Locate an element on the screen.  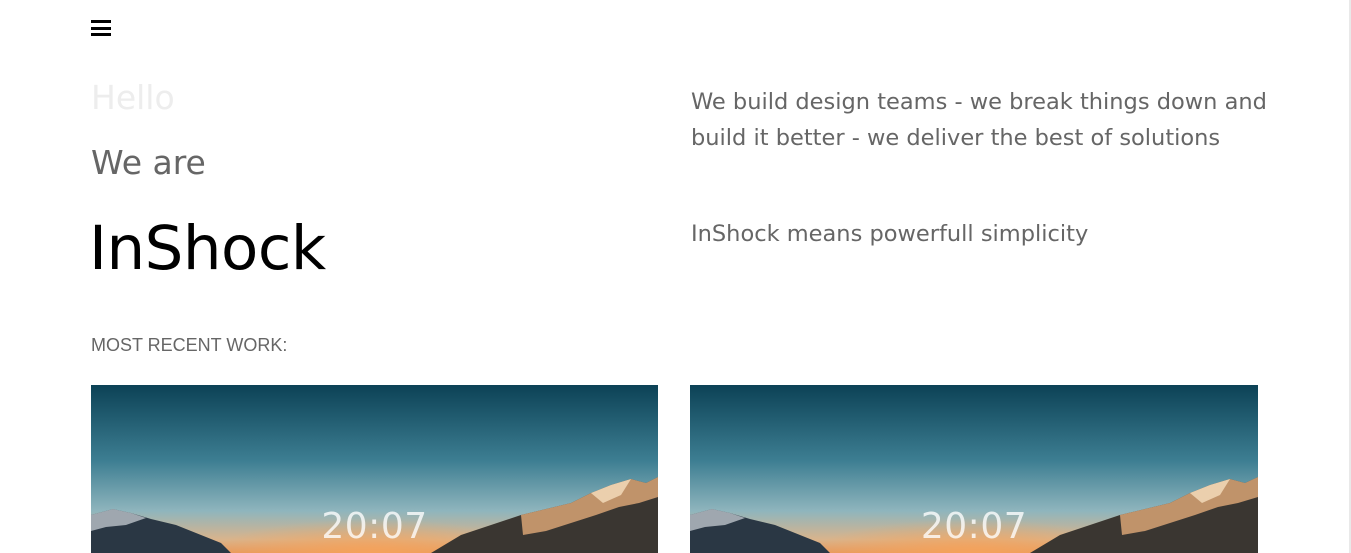
hamburger-menu-icon is located at coordinates (101, 28).